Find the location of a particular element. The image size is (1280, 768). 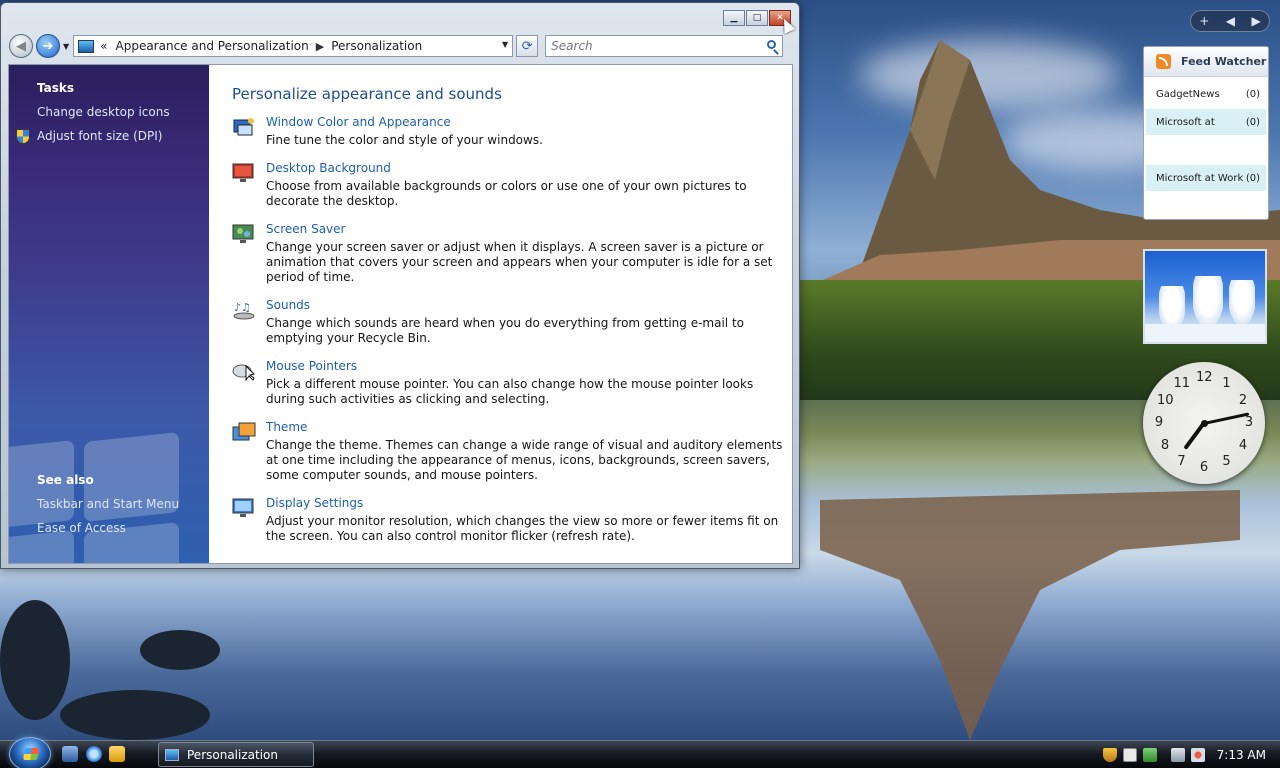

taskbar-start-menu-link: Taskbar and Start Menu is located at coordinates (108, 504).